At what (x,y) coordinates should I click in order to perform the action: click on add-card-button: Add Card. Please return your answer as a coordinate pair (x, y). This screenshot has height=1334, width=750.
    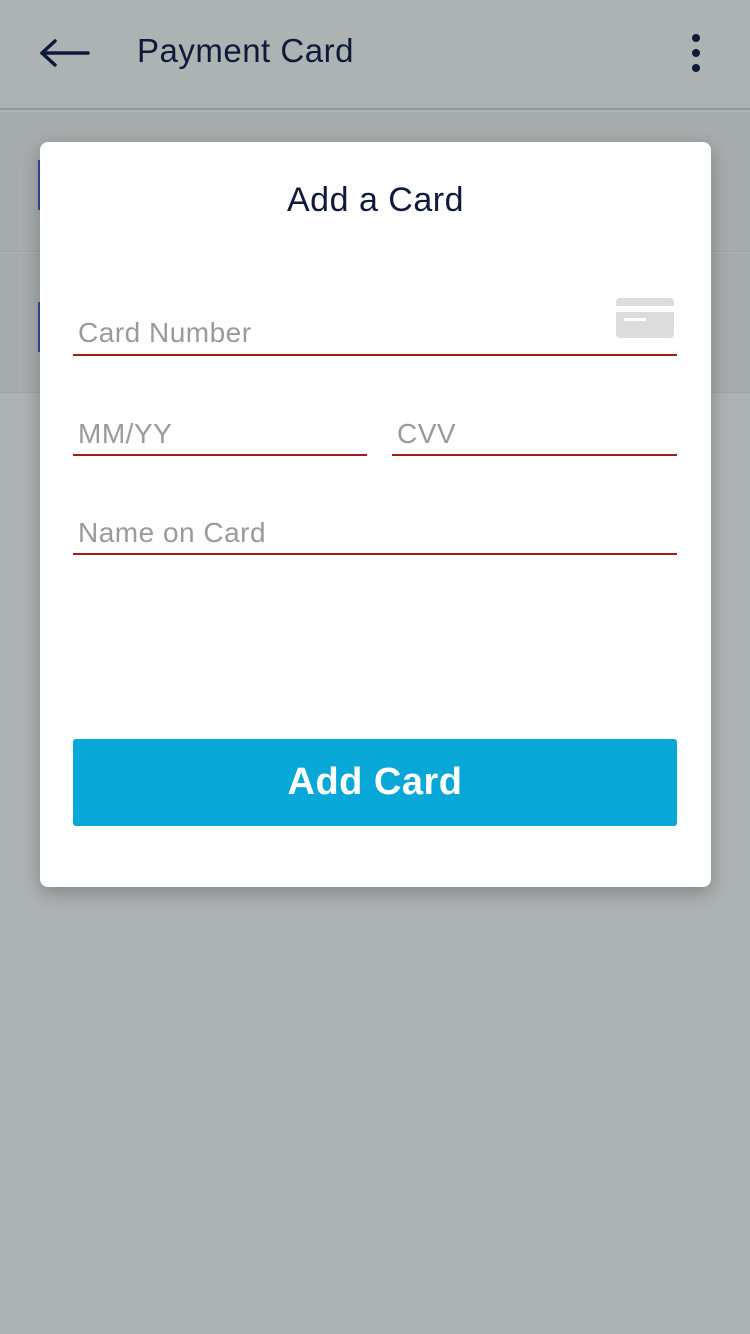
    Looking at the image, I should click on (375, 782).